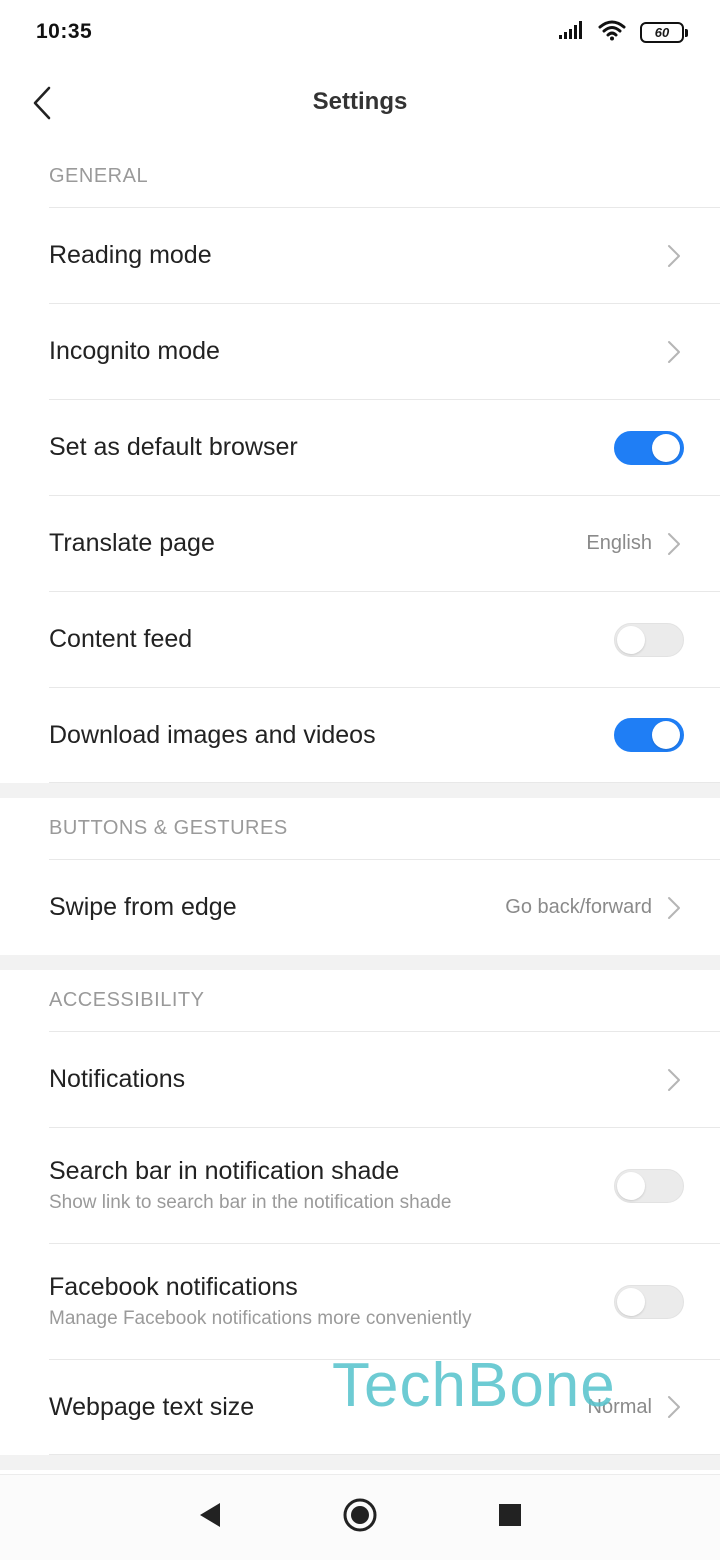  I want to click on row-title: Swipe from edge, so click(143, 907).